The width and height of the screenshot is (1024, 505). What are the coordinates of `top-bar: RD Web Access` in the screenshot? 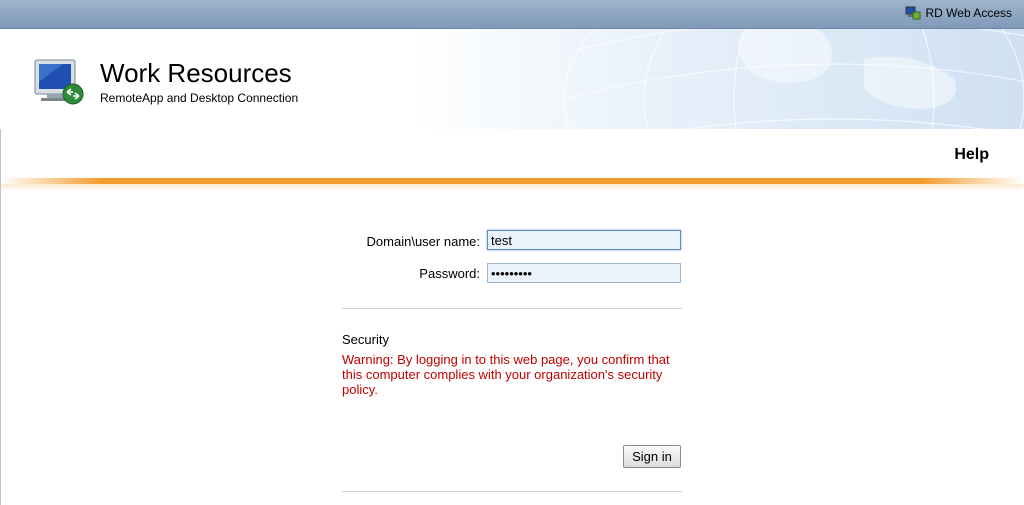 It's located at (512, 14).